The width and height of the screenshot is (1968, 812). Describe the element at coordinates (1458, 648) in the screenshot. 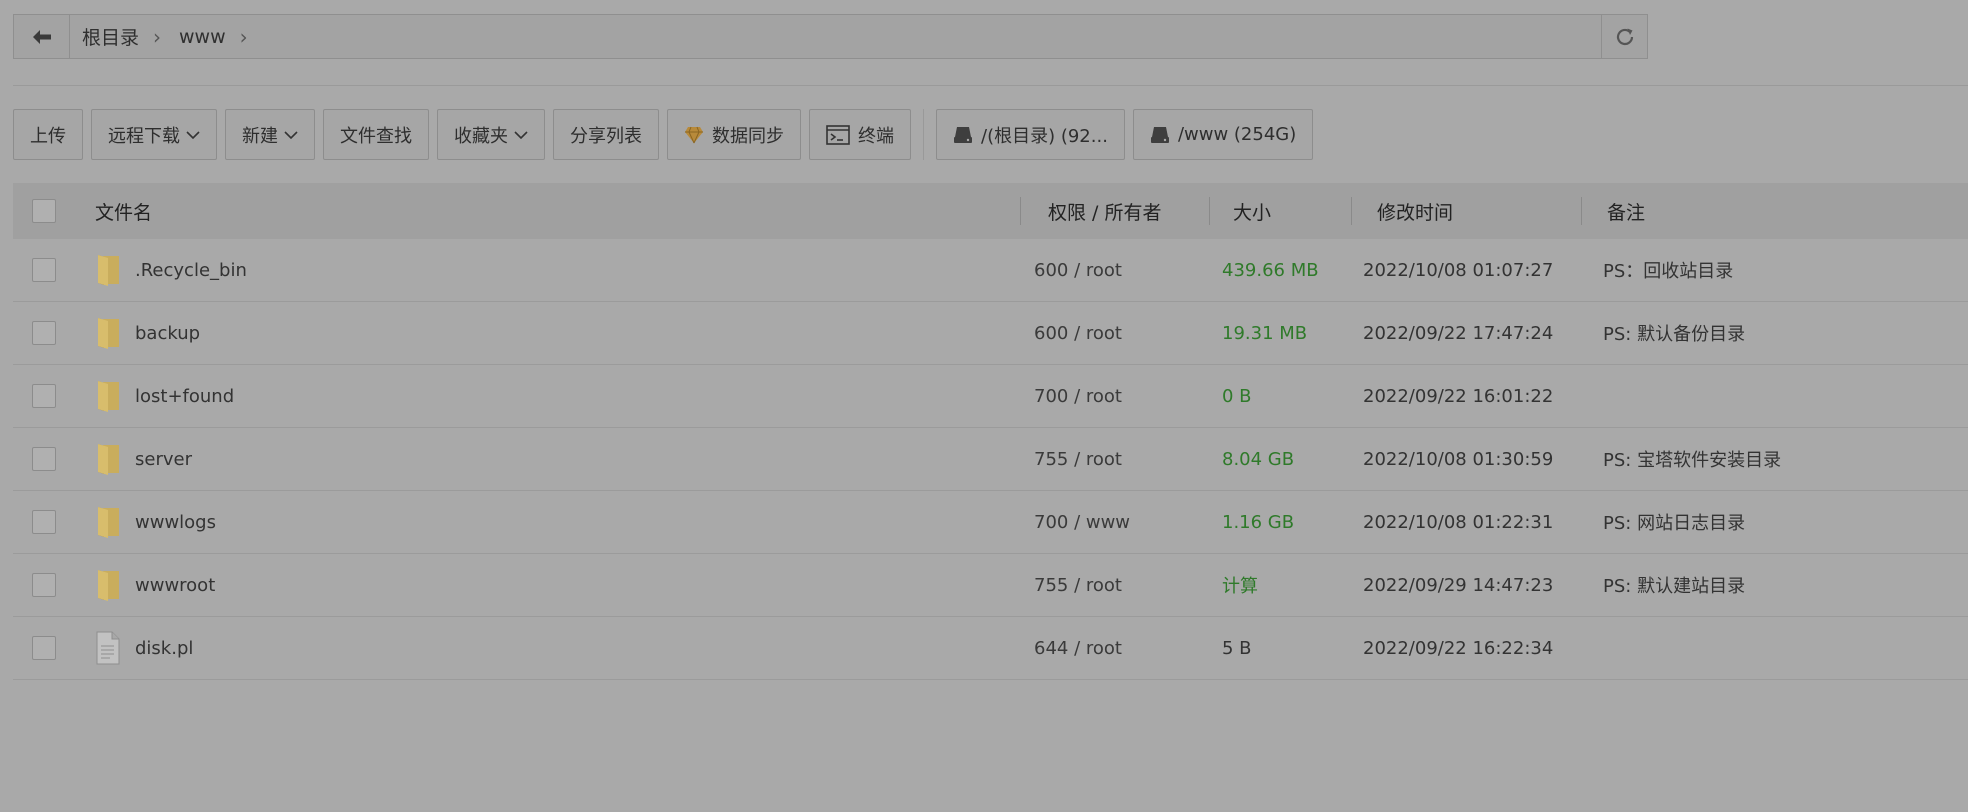

I see `file-mtime: 2022/09/22 16:22:34` at that location.